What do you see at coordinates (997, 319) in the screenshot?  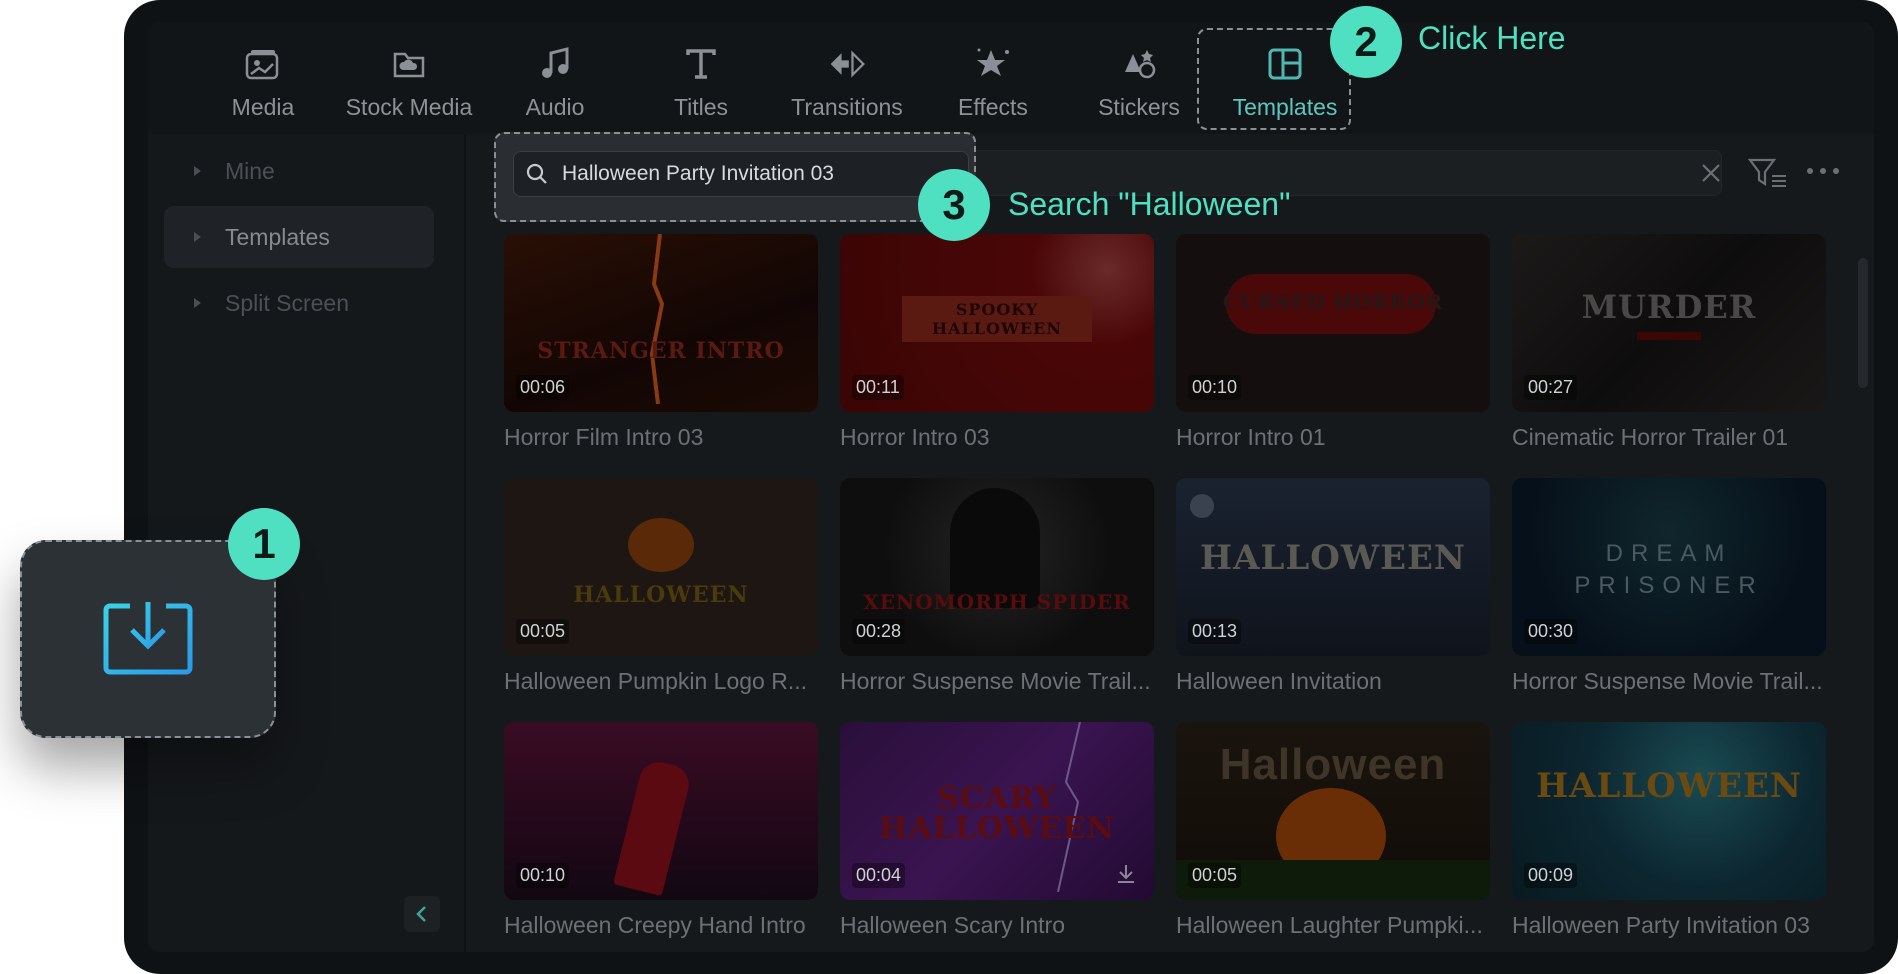 I see `thumbnail-title: SPOOKY HALLOWEEN` at bounding box center [997, 319].